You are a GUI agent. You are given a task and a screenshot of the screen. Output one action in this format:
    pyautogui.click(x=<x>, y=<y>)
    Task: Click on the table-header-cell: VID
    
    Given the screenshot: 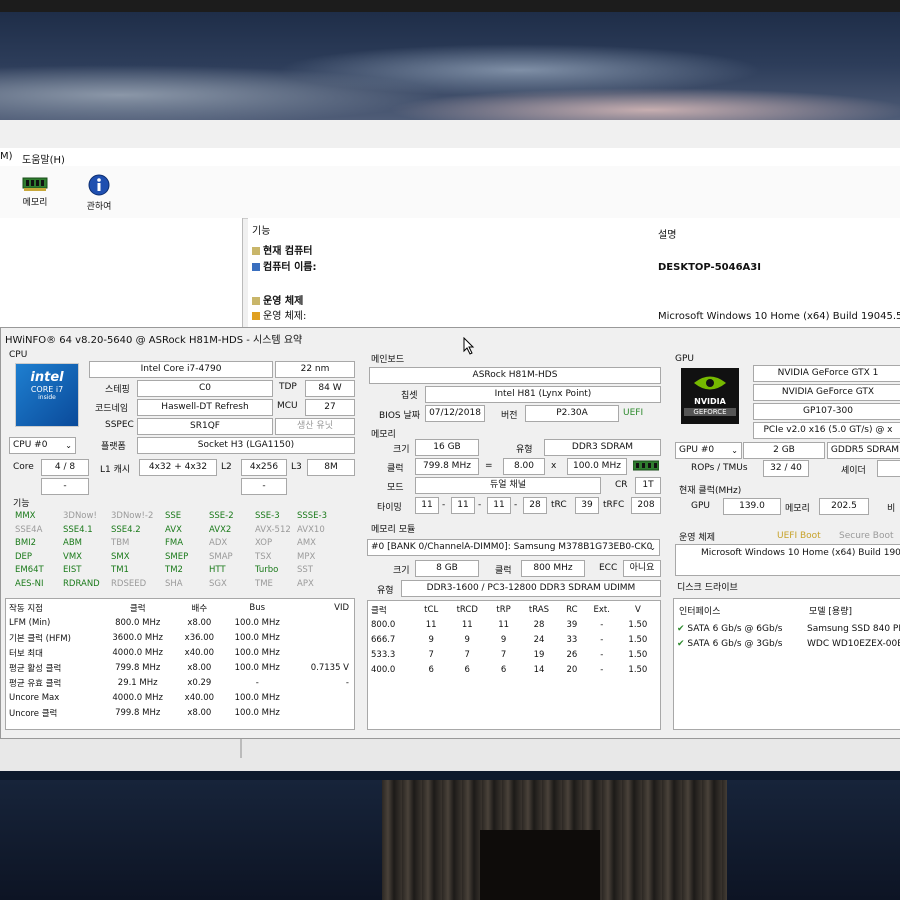 What is the action you would take?
    pyautogui.click(x=321, y=607)
    